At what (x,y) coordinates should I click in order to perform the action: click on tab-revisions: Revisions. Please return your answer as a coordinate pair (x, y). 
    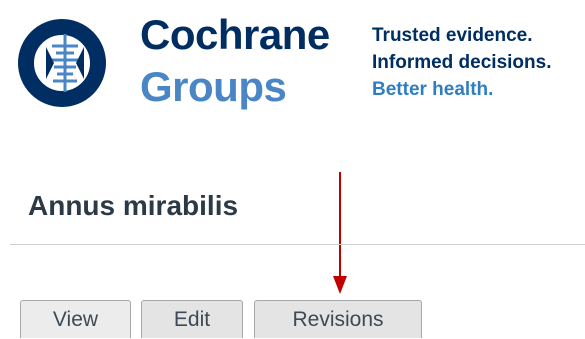
    Looking at the image, I should click on (338, 319).